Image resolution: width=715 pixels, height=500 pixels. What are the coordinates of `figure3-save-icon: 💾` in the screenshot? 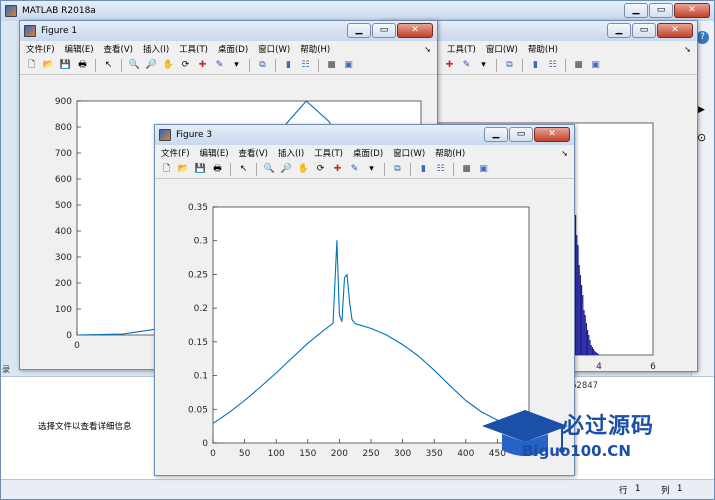 It's located at (200, 169).